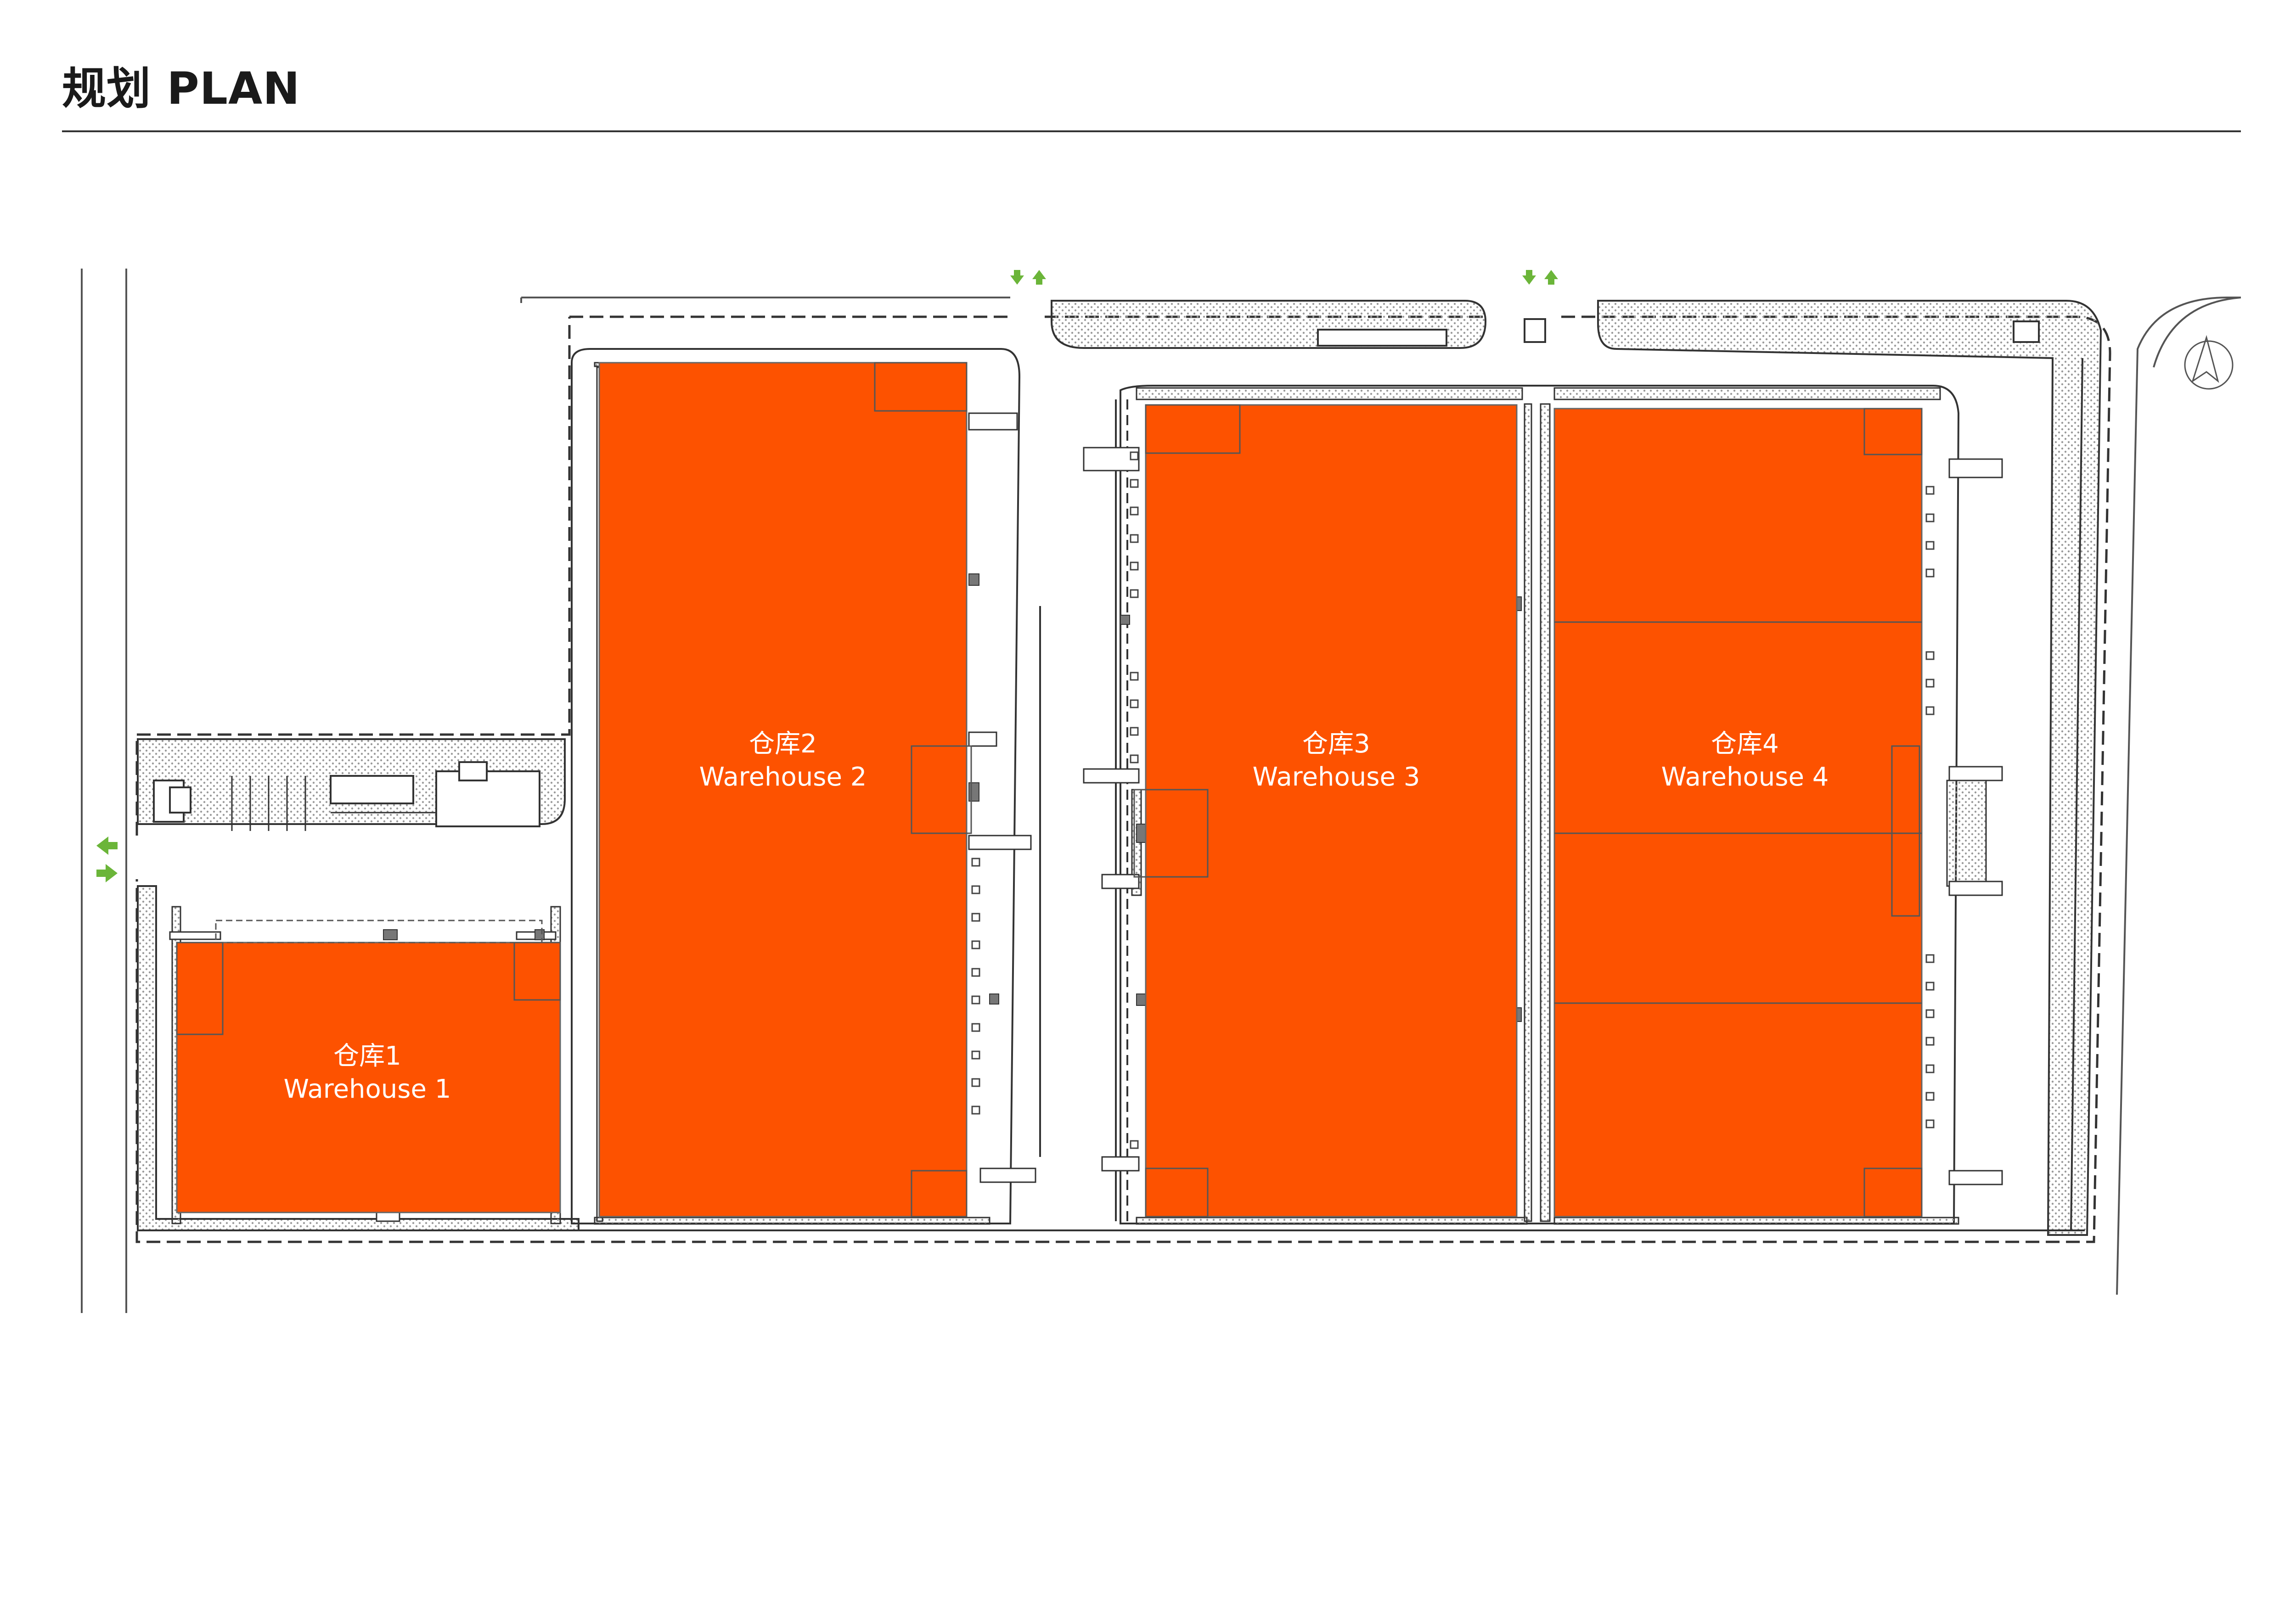  Describe the element at coordinates (1745, 777) in the screenshot. I see `warehouse-4-label-en: Warehouse 4` at that location.